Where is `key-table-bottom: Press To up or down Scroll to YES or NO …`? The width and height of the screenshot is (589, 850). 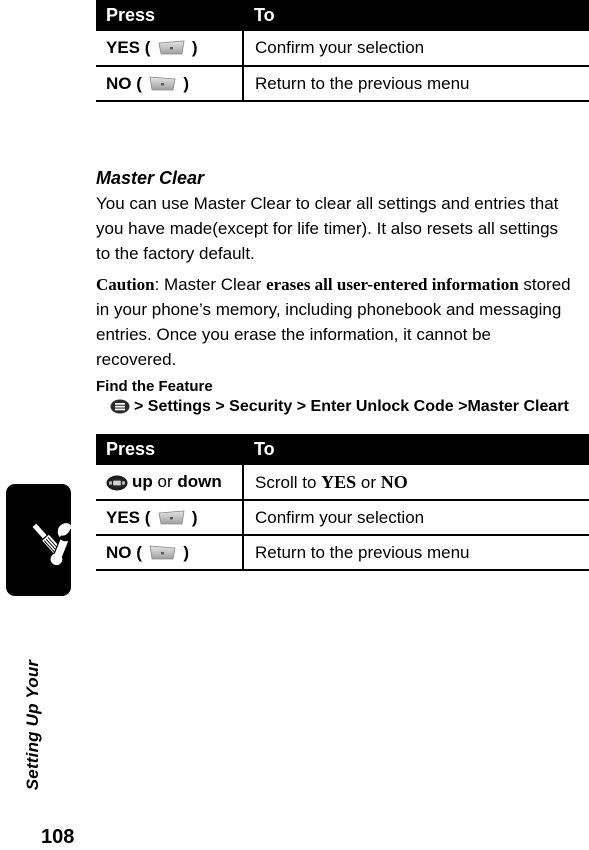
key-table-bottom: Press To up or down Scroll to YES or NO … is located at coordinates (342, 502).